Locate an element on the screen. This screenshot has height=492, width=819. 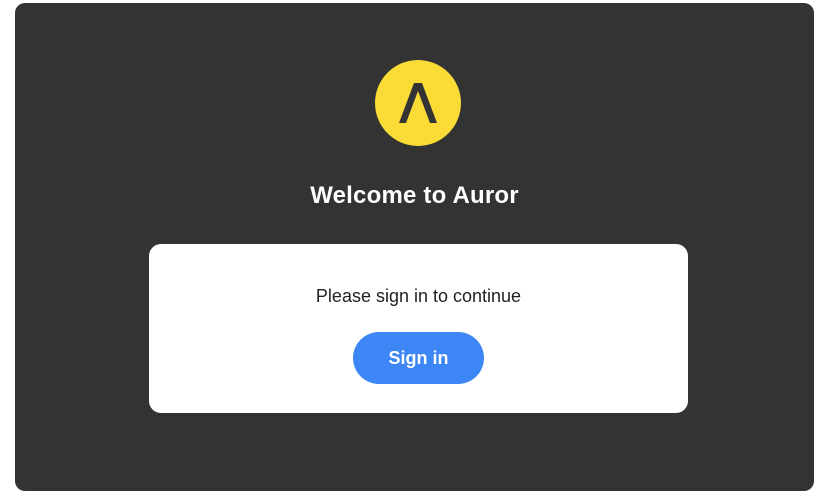
signin-prompt: Please sign in to continue is located at coordinates (418, 296).